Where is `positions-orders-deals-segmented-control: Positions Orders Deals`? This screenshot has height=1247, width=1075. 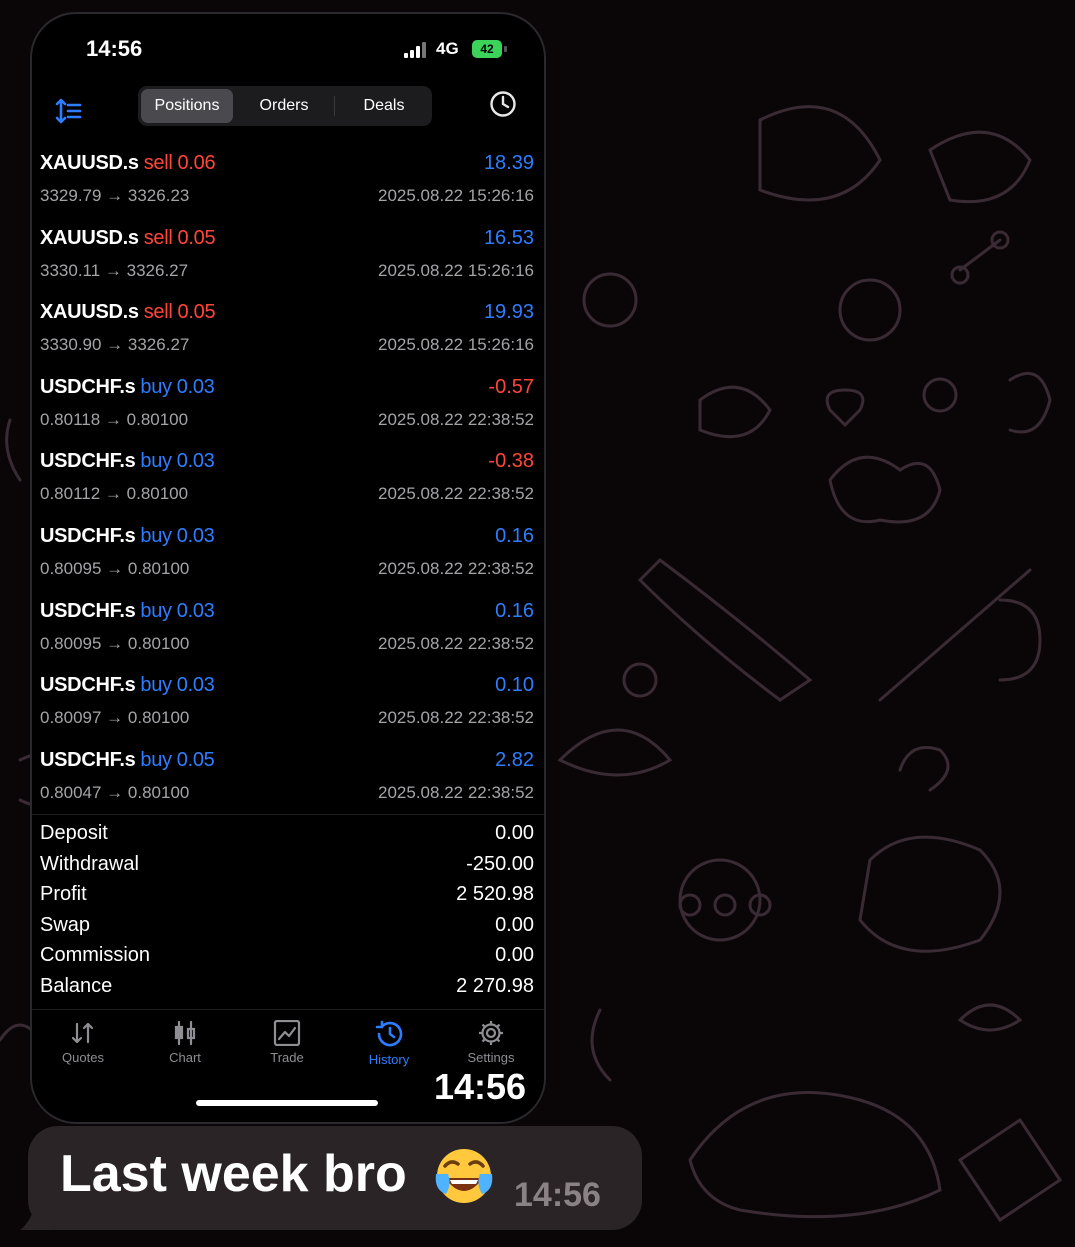
positions-orders-deals-segmented-control: Positions Orders Deals is located at coordinates (285, 106).